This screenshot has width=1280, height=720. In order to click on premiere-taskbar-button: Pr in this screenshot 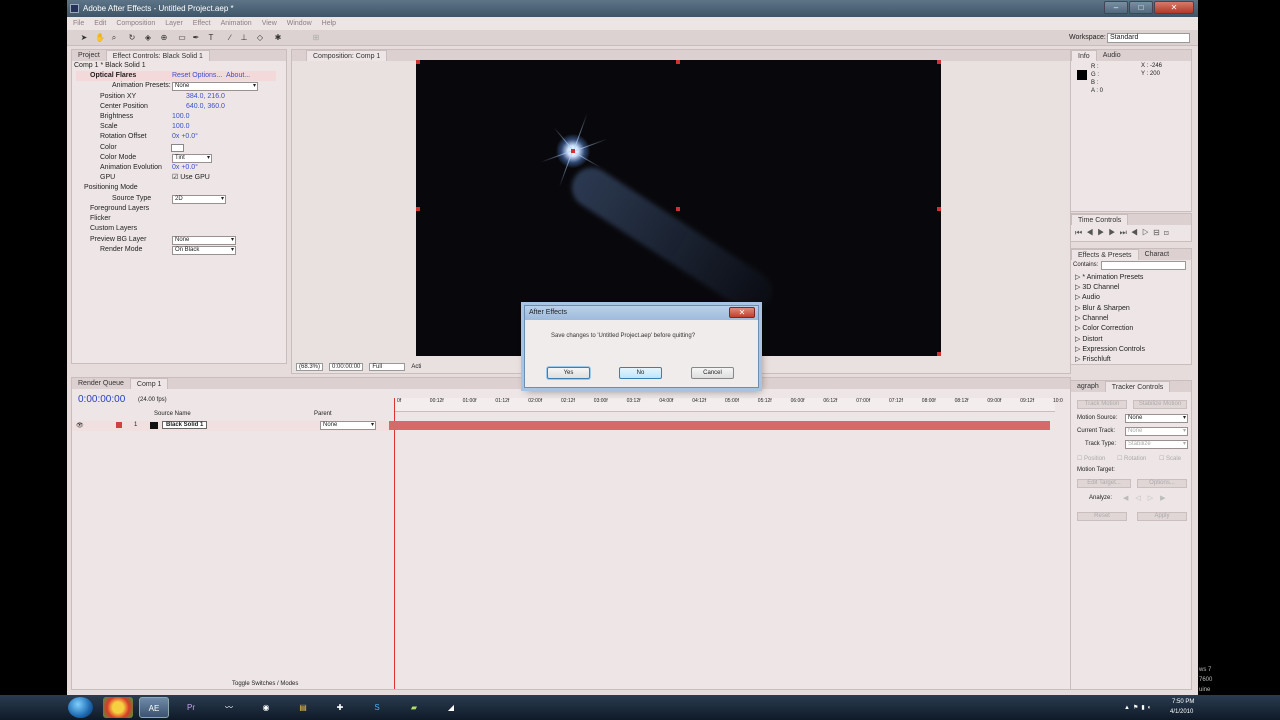, I will do `click(191, 707)`.